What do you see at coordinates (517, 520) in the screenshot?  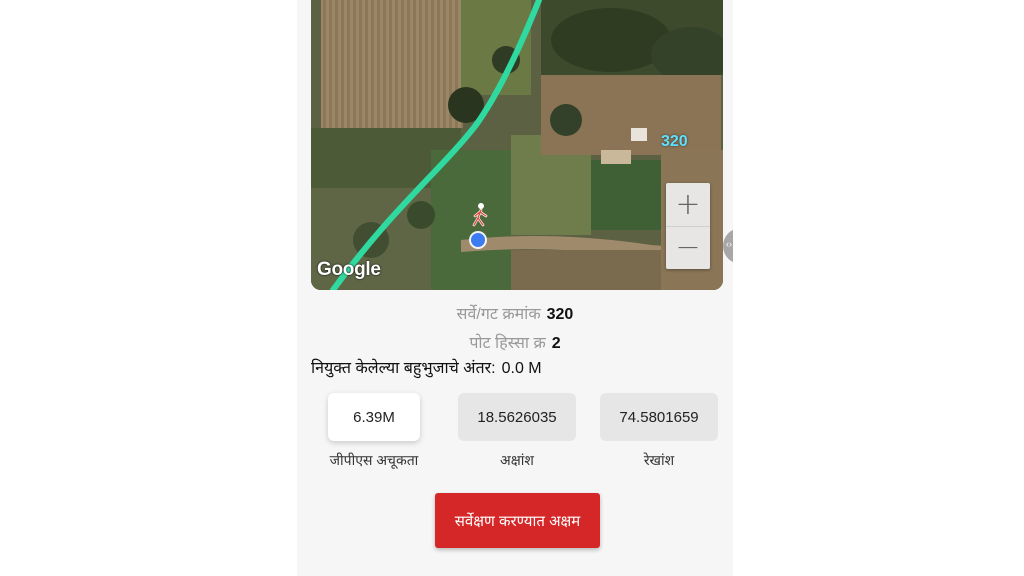 I see `unable-to-survey-button: सर्वेक्षण करण्यात अक्षम` at bounding box center [517, 520].